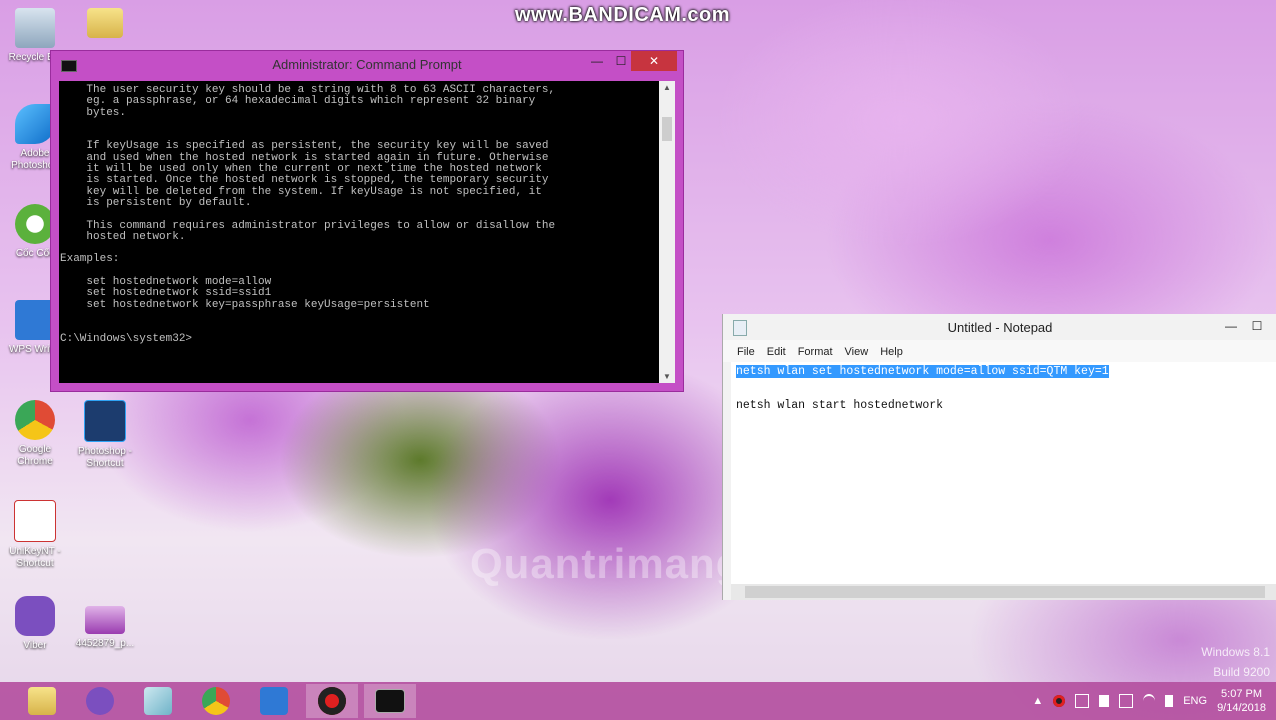  I want to click on cmd-icon, so click(390, 701).